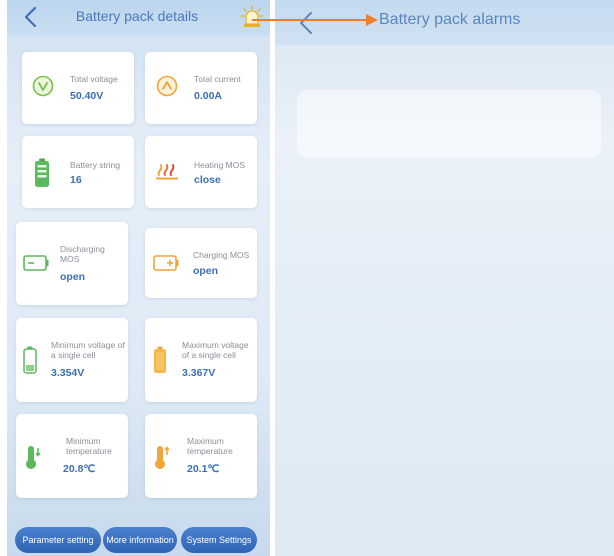 Image resolution: width=614 pixels, height=556 pixels. I want to click on max-cell-battery-icon, so click(160, 360).